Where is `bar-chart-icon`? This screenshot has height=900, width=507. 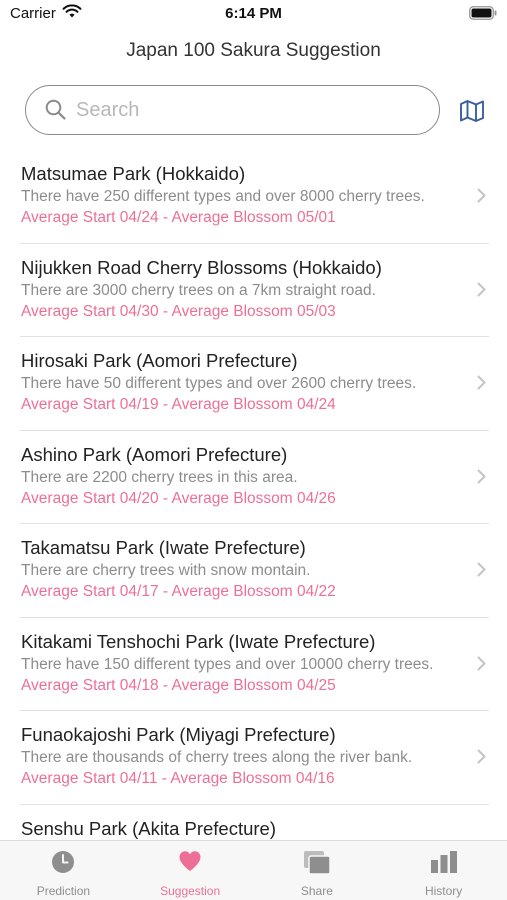 bar-chart-icon is located at coordinates (444, 864).